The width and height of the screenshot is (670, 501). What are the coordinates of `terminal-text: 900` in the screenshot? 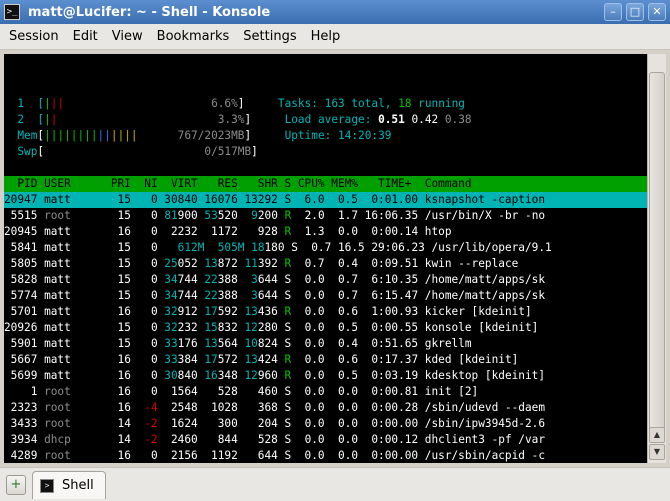 It's located at (191, 215).